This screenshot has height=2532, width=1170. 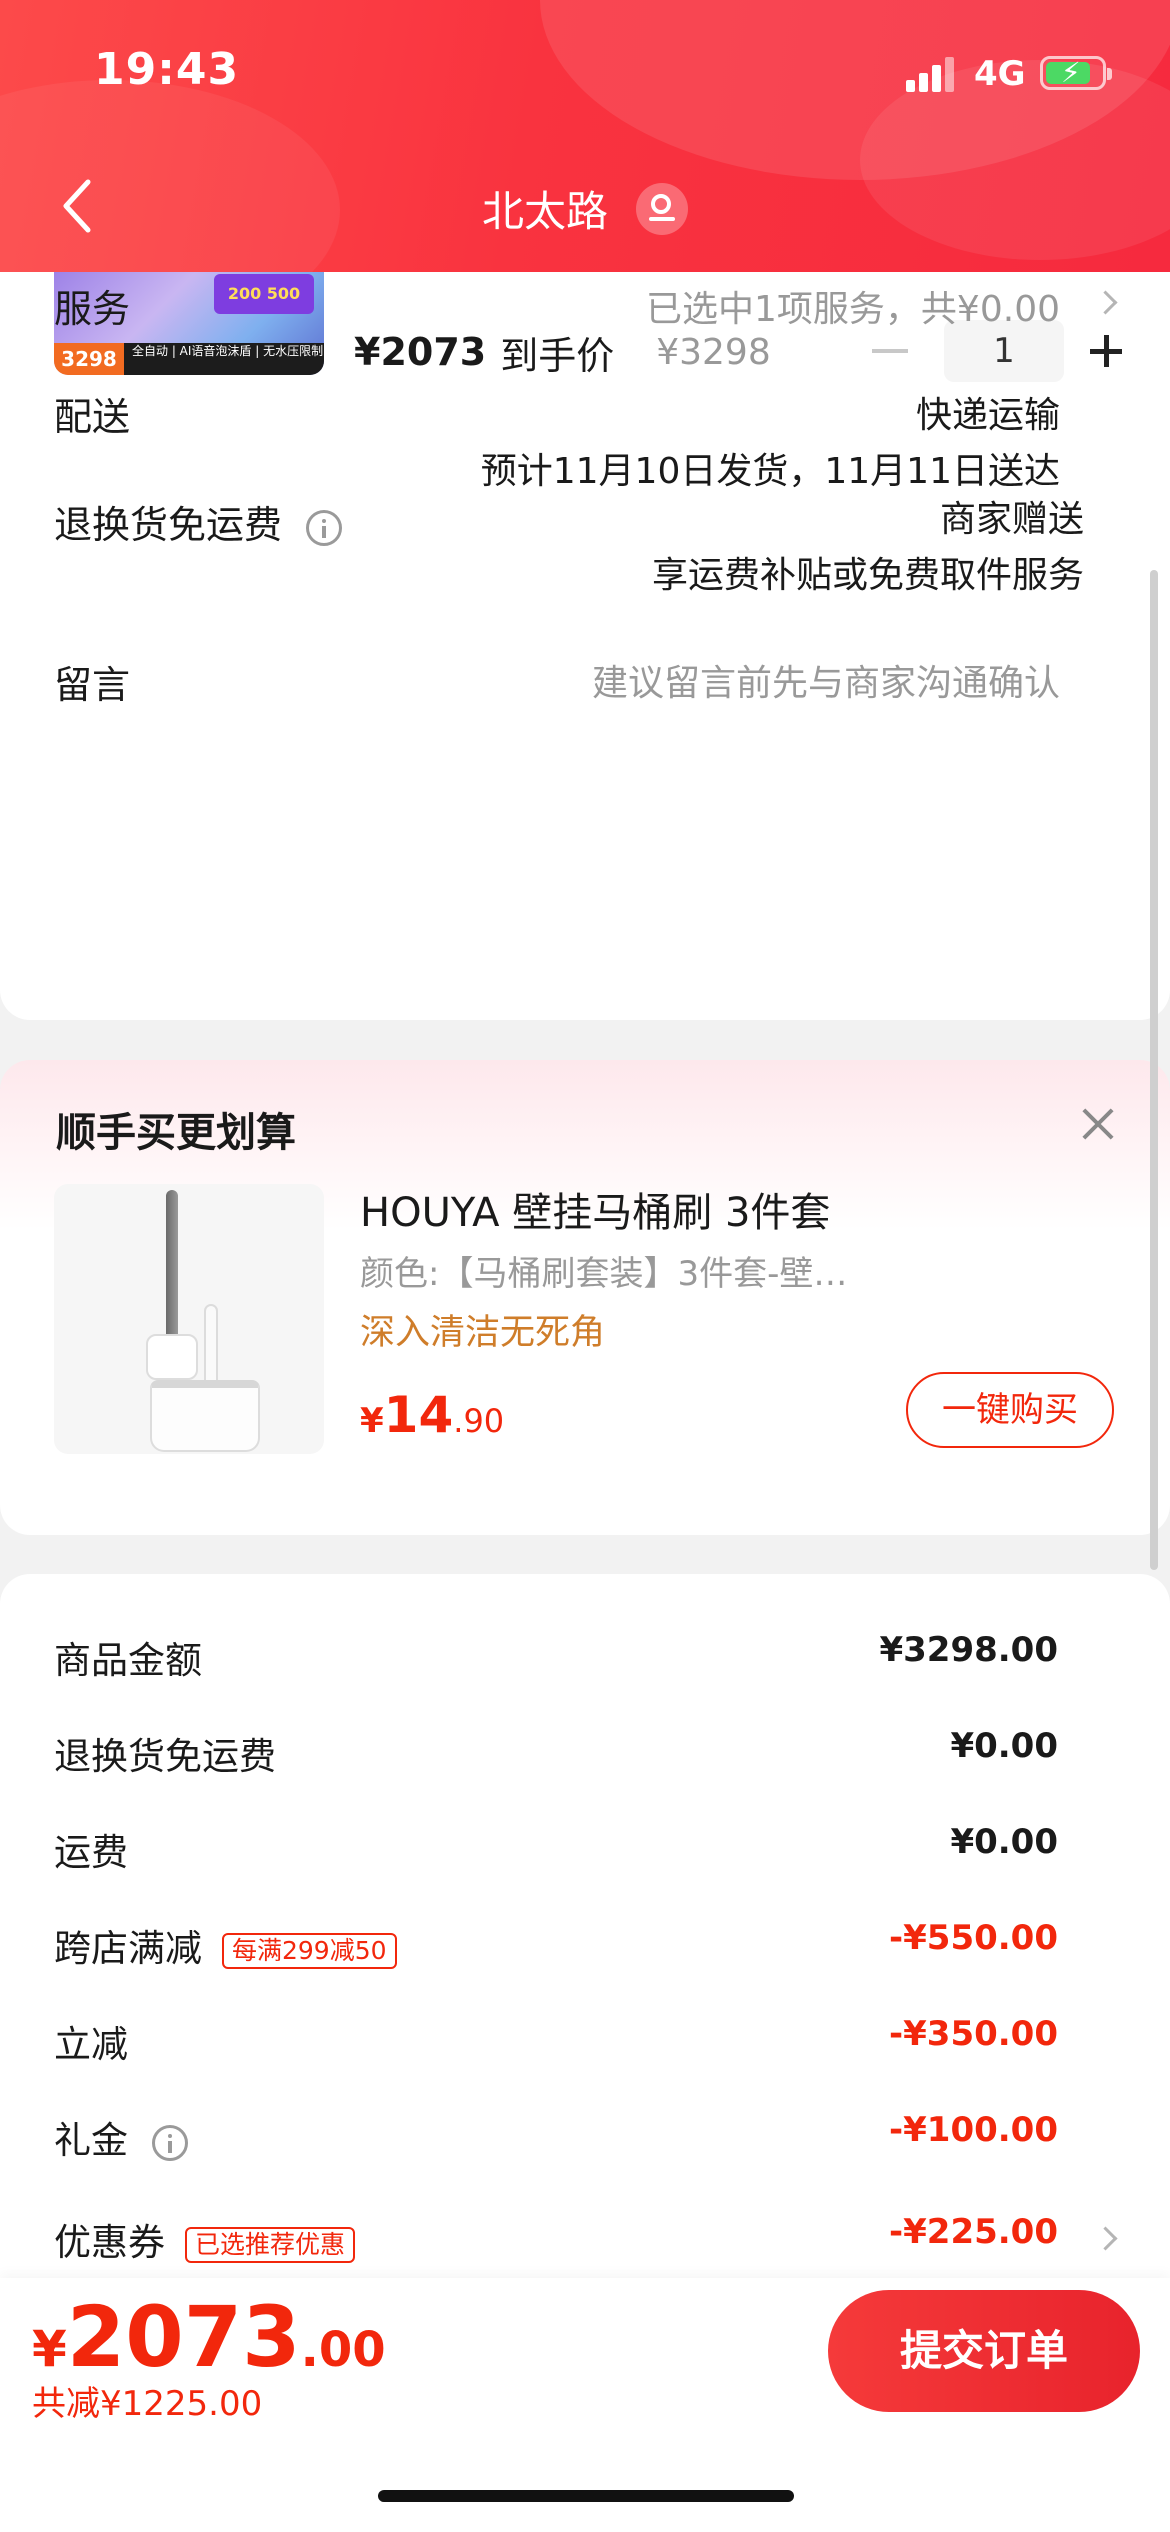 What do you see at coordinates (585, 2140) in the screenshot?
I see `gift-money-row: 礼金 -¥100.00` at bounding box center [585, 2140].